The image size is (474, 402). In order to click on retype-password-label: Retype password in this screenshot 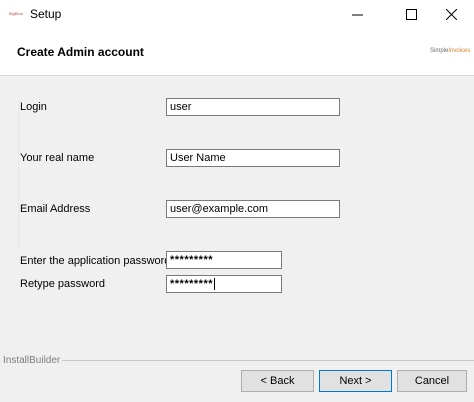, I will do `click(62, 284)`.